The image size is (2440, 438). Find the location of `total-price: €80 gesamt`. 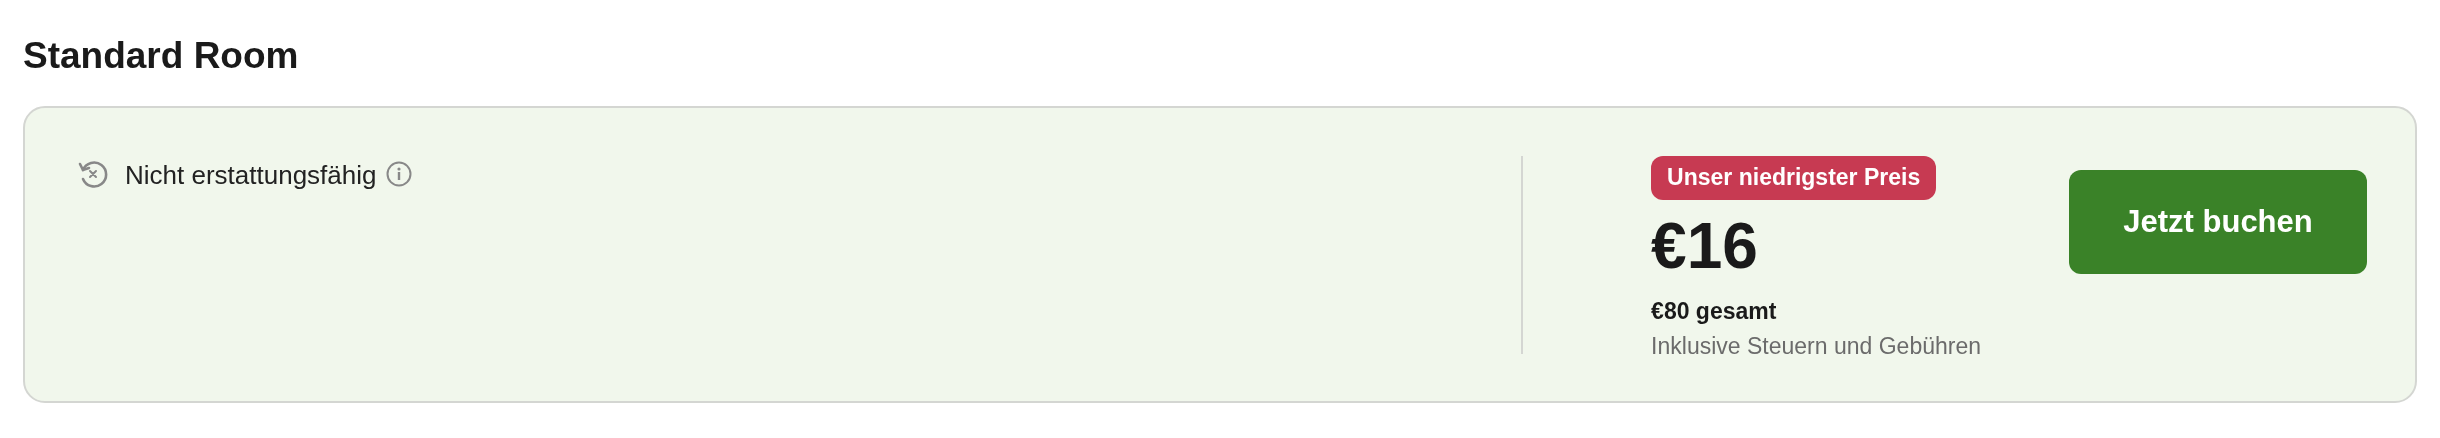

total-price: €80 gesamt is located at coordinates (1714, 312).